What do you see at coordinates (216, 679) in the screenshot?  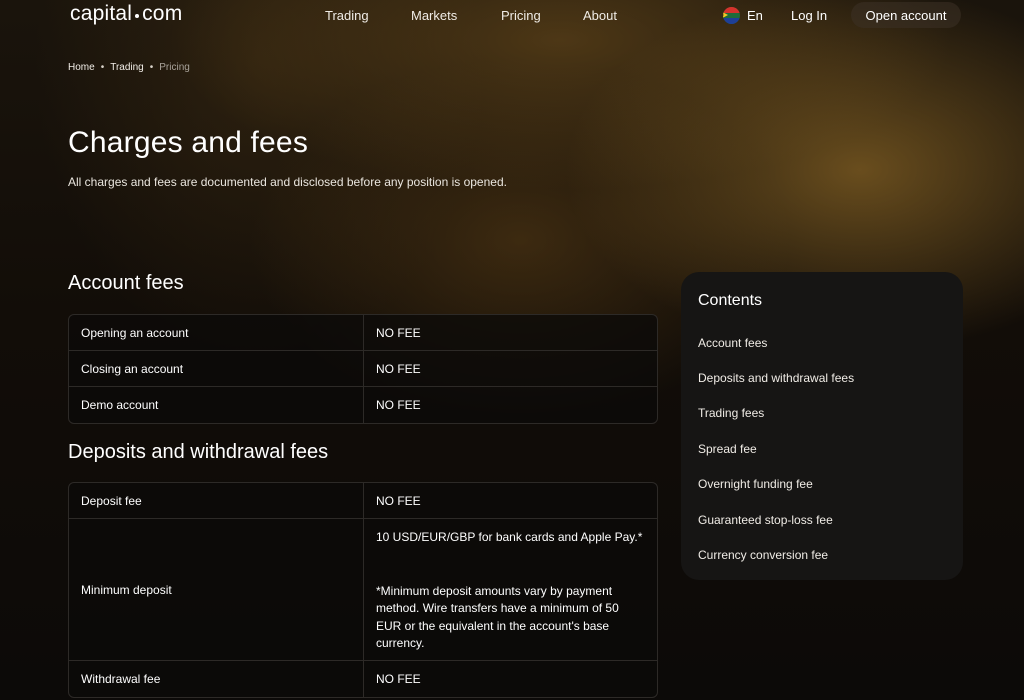 I see `fee-label: Withdrawal fee` at bounding box center [216, 679].